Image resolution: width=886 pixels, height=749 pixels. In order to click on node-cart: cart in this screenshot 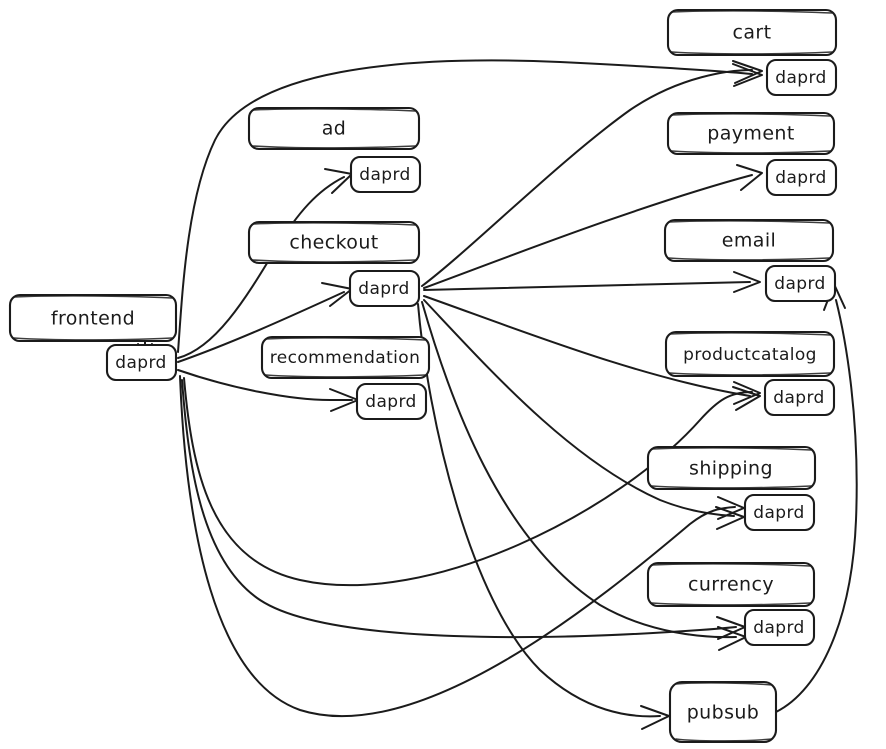, I will do `click(752, 32)`.